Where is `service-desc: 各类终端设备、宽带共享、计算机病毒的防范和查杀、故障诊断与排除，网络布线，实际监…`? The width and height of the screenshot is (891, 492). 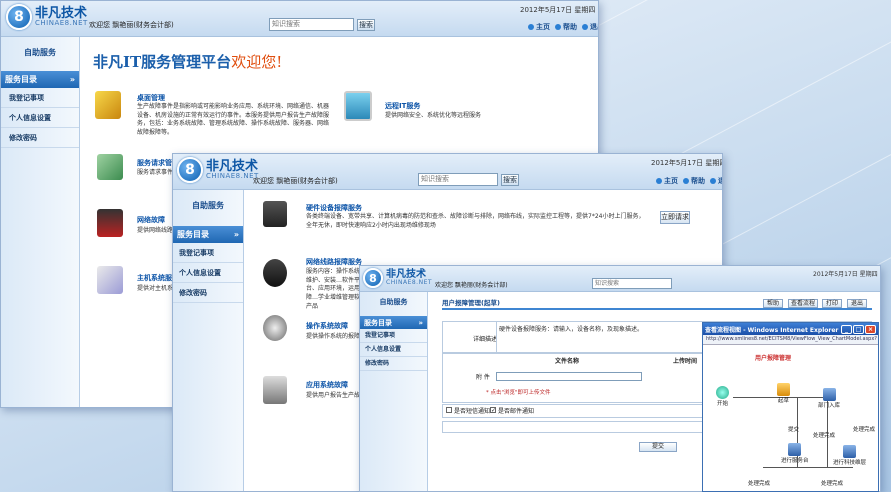 service-desc: 各类终端设备、宽带共享、计算机病毒的防范和查杀、故障诊断与排除，网络布线，实际监… is located at coordinates (475, 221).